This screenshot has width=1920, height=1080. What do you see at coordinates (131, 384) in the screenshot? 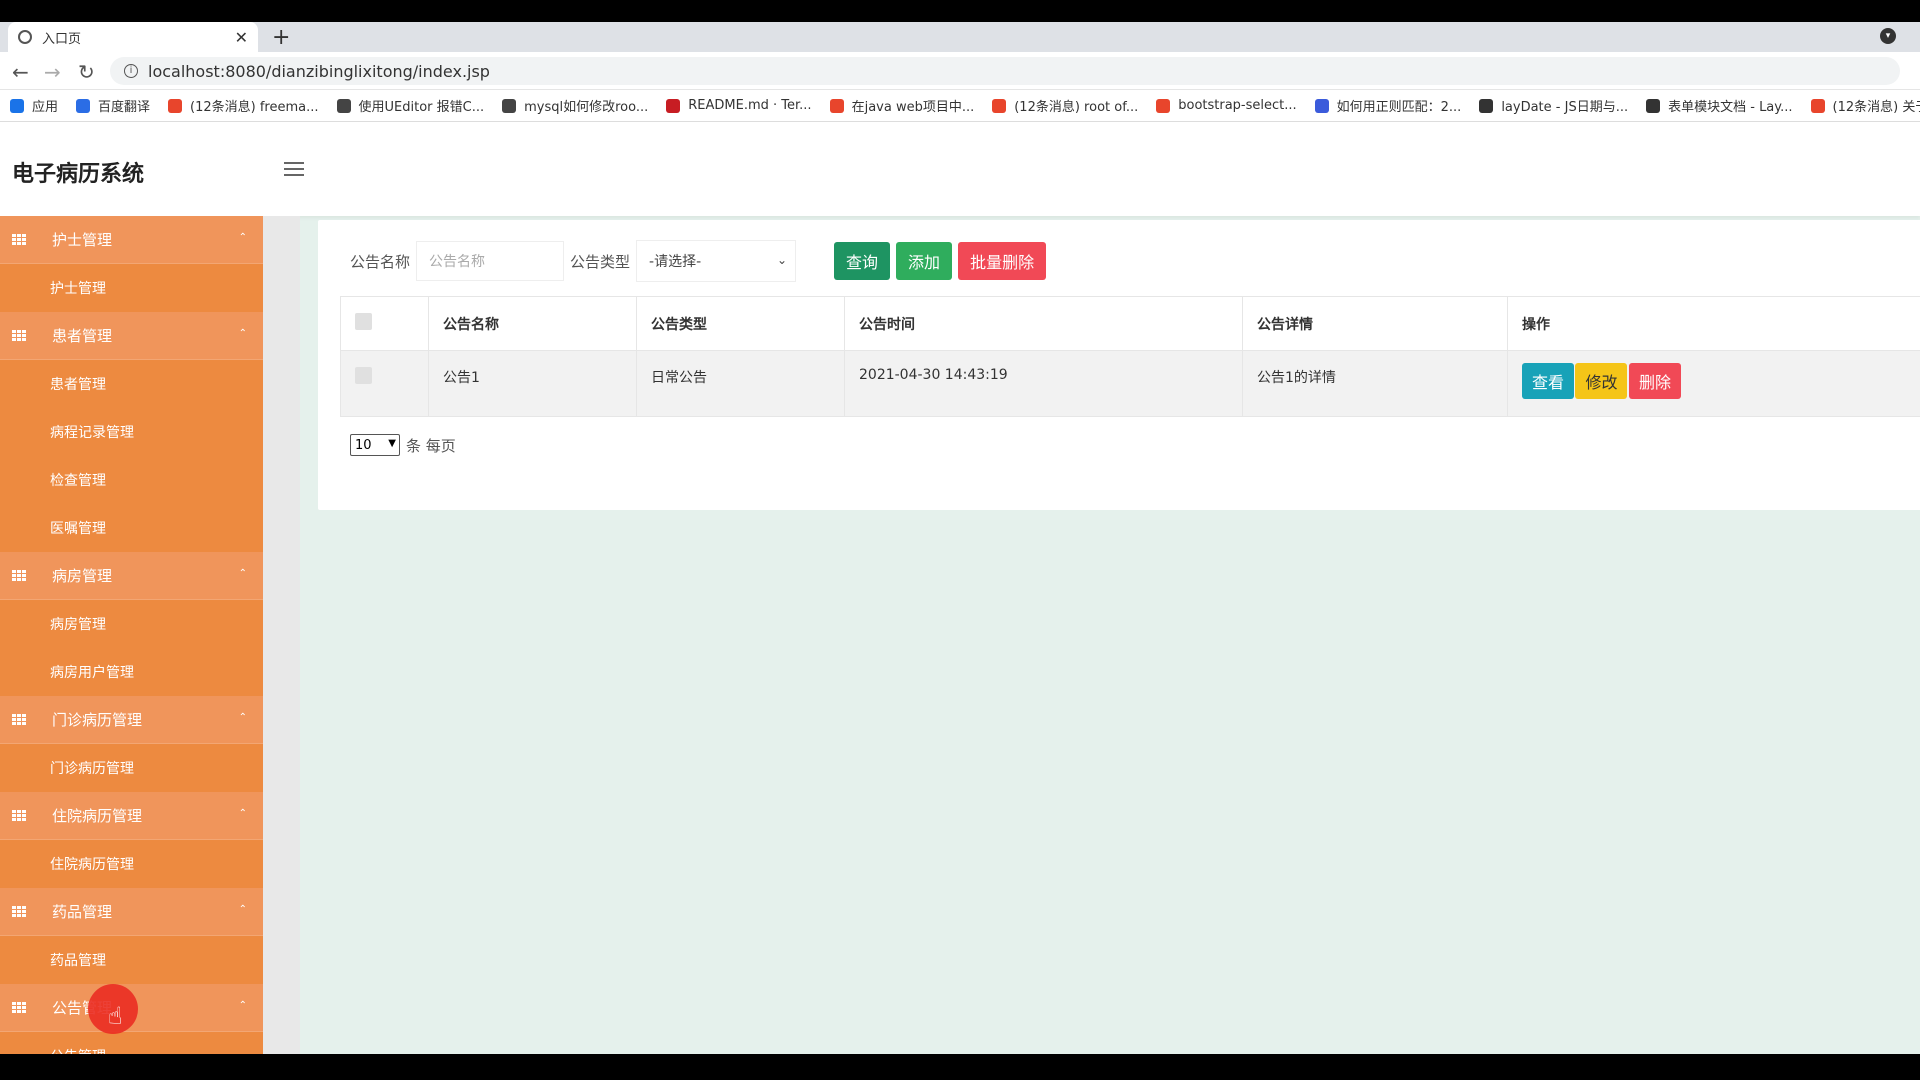
I see `sidebar-item: 患者管理` at bounding box center [131, 384].